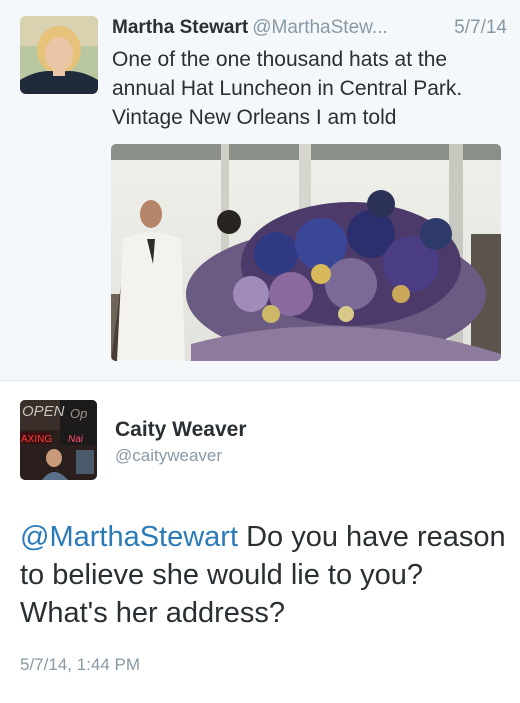 This screenshot has width=520, height=703. Describe the element at coordinates (76, 439) in the screenshot. I see `avatar-sign-nai: Nai` at that location.